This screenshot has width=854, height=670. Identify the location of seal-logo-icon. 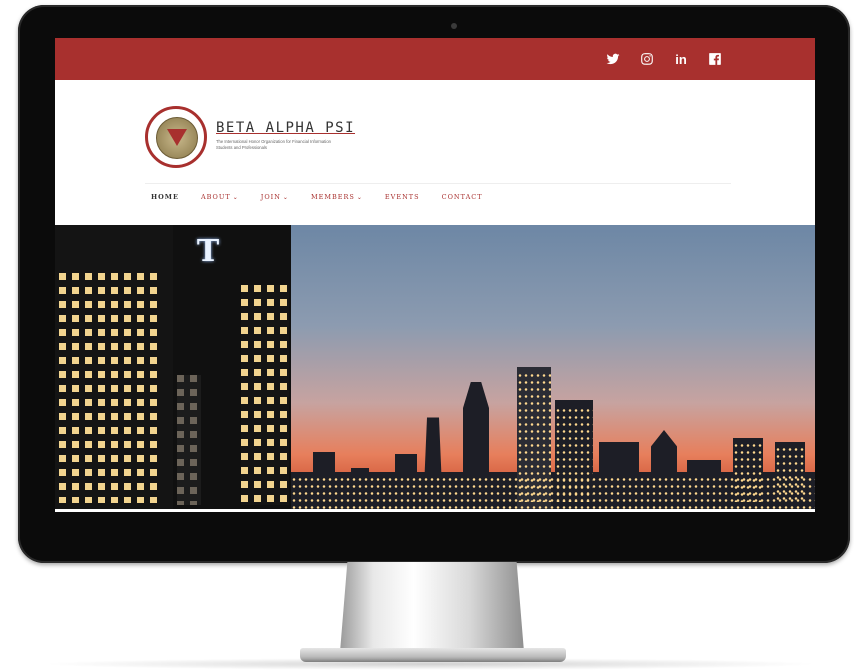
(176, 137).